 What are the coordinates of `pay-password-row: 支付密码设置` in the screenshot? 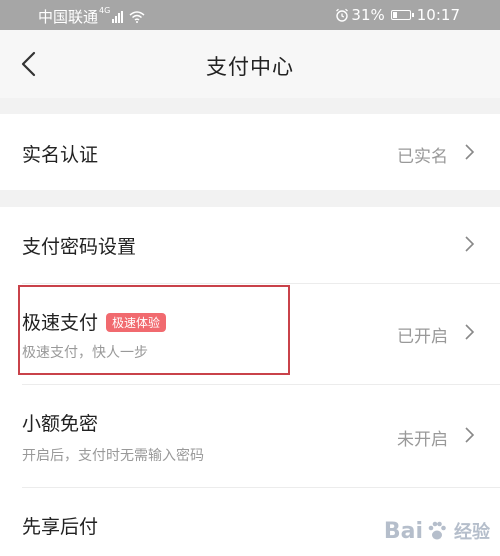 It's located at (250, 245).